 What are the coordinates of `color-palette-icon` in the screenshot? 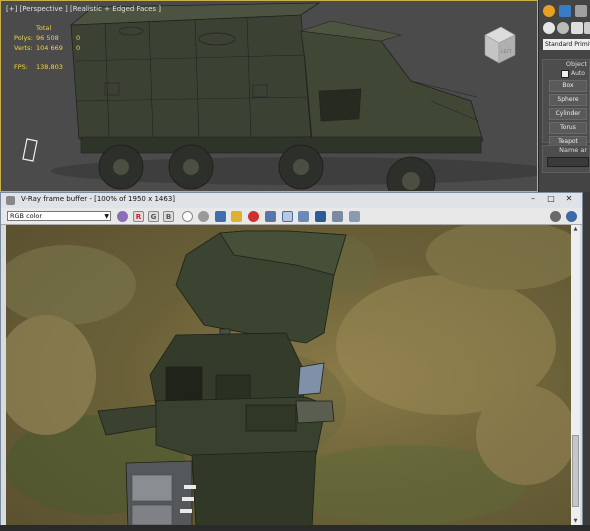 It's located at (122, 216).